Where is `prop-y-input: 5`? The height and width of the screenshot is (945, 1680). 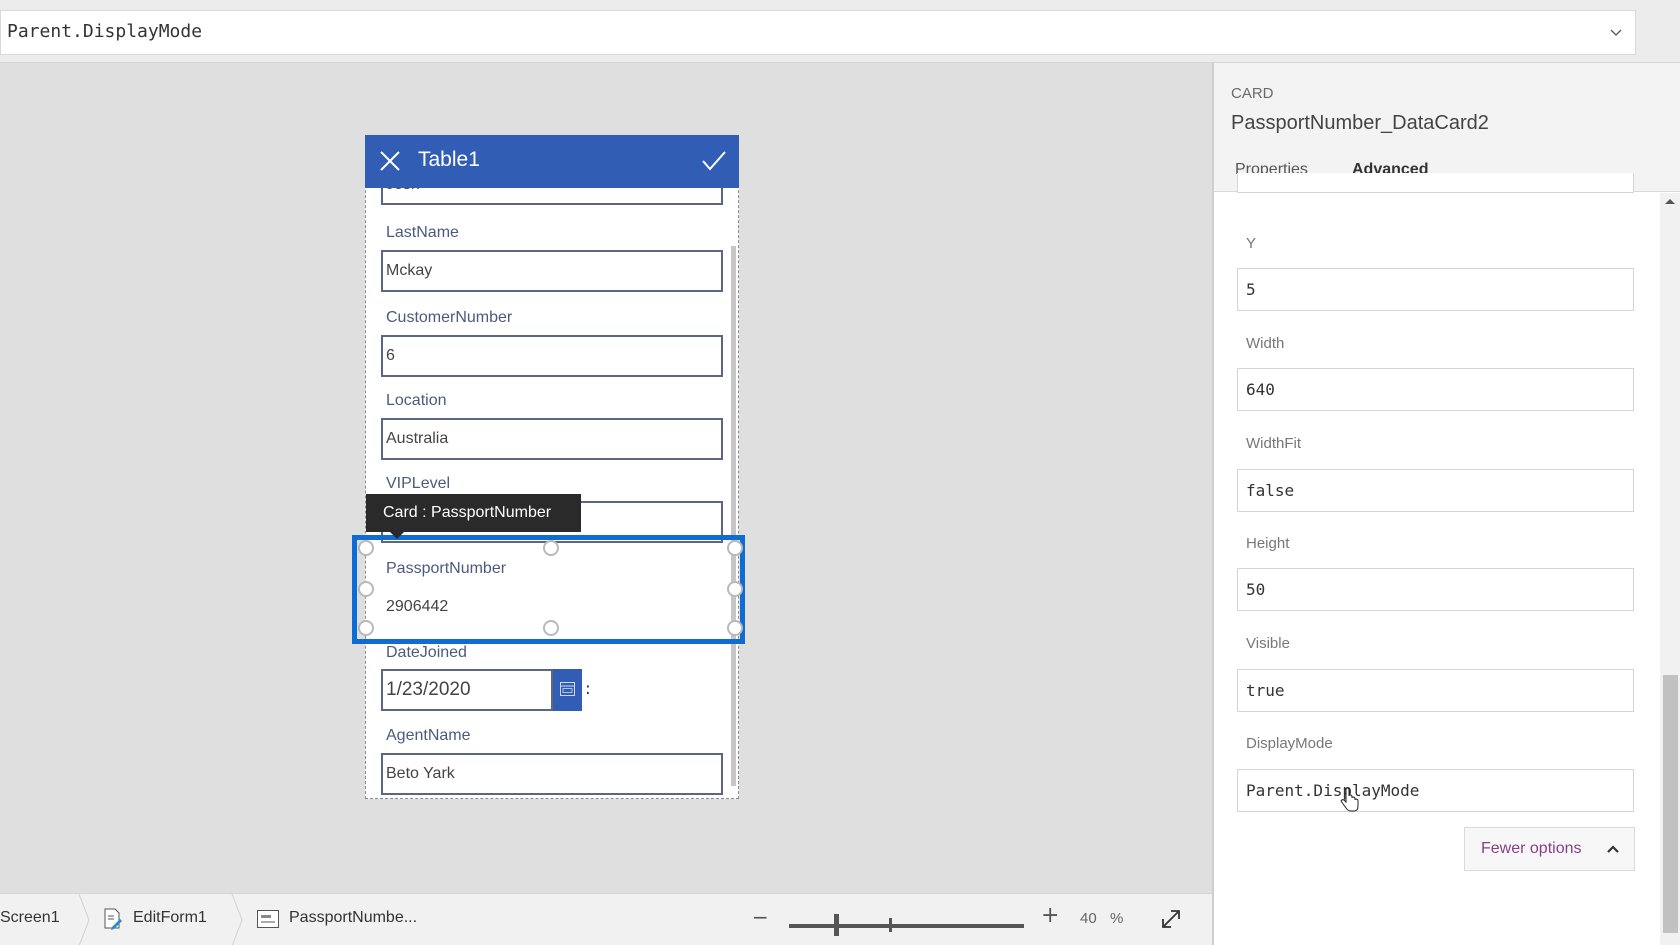 prop-y-input: 5 is located at coordinates (1435, 289).